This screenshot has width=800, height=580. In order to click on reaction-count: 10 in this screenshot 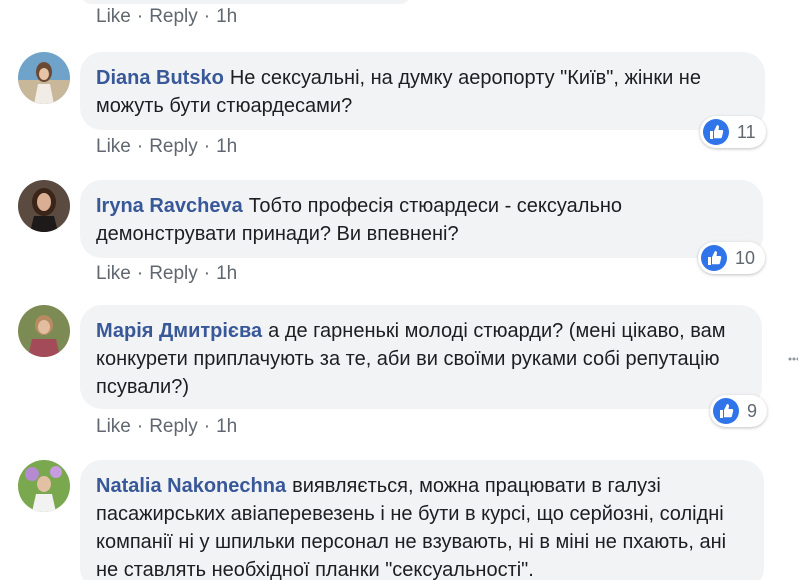, I will do `click(732, 258)`.